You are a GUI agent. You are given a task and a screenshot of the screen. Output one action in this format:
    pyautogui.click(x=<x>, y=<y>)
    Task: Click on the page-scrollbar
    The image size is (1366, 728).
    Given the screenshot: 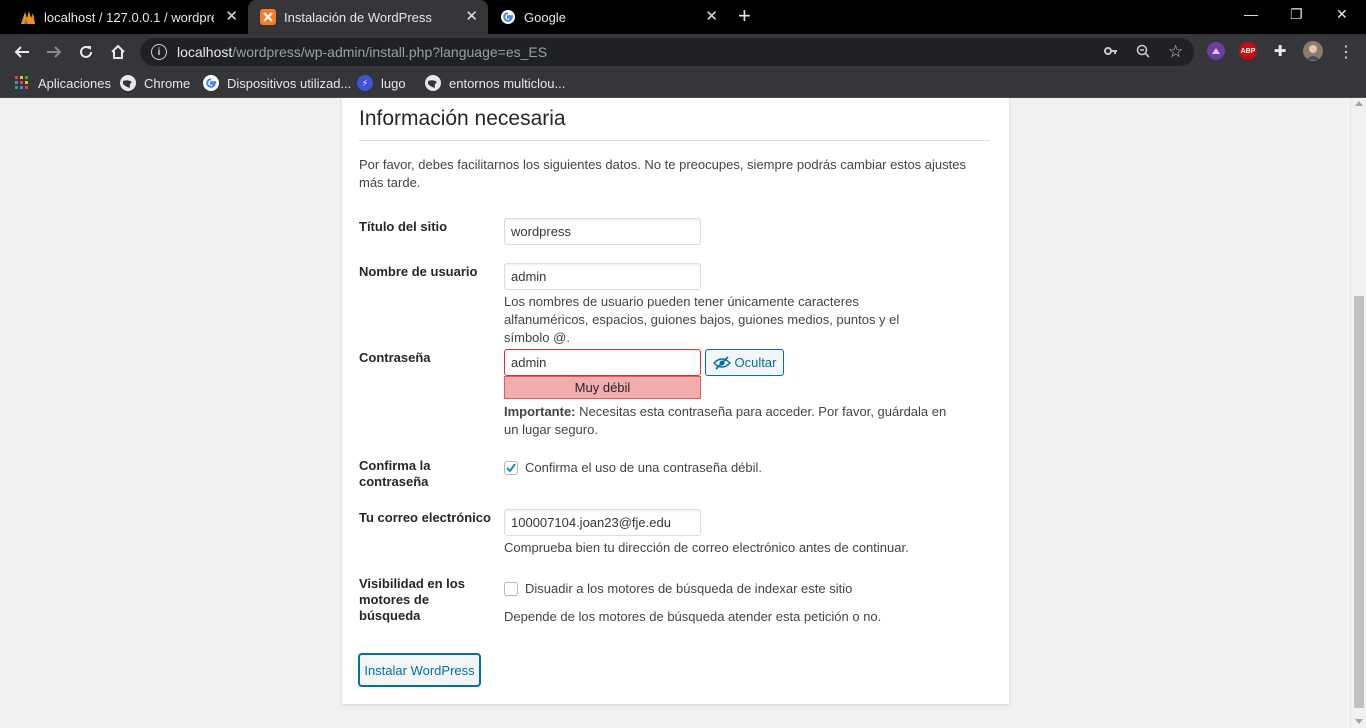 What is the action you would take?
    pyautogui.click(x=1358, y=413)
    